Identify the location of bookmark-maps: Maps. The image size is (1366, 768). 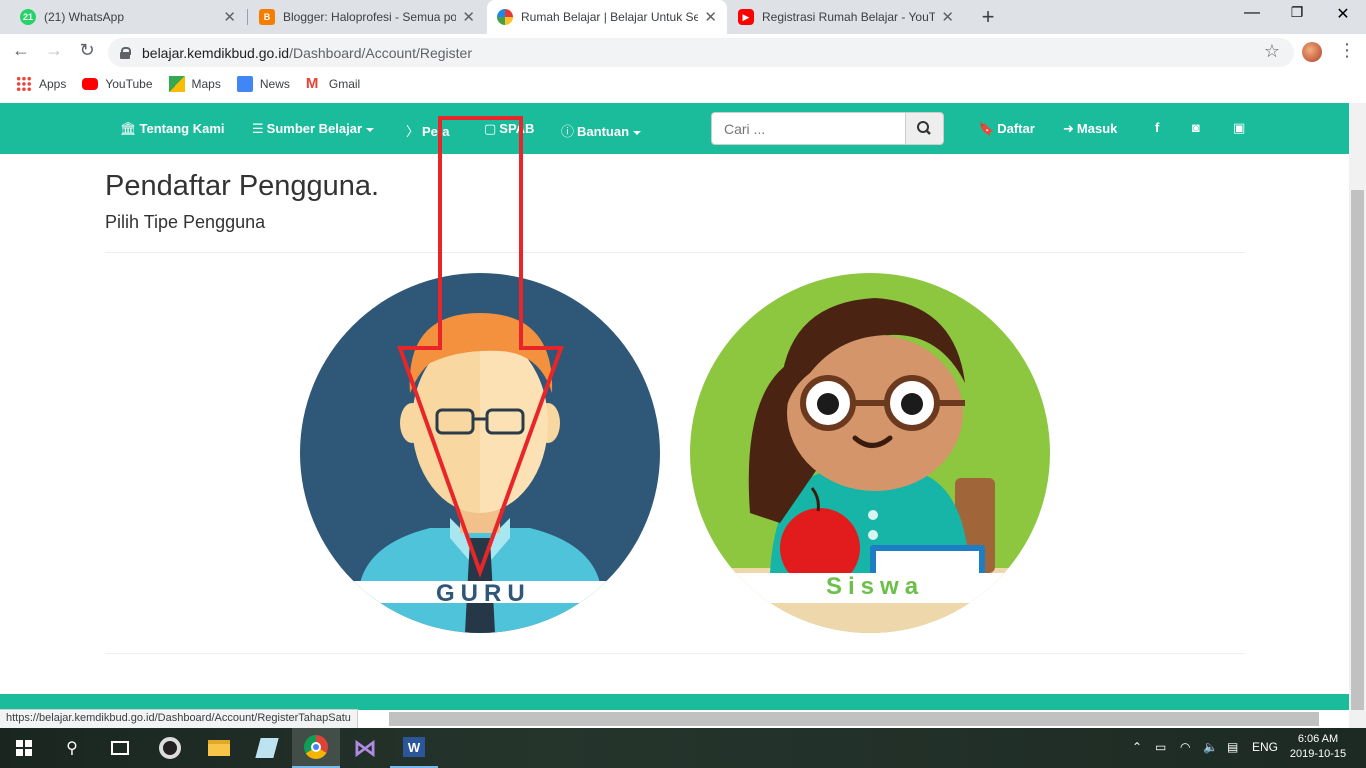
(194, 84).